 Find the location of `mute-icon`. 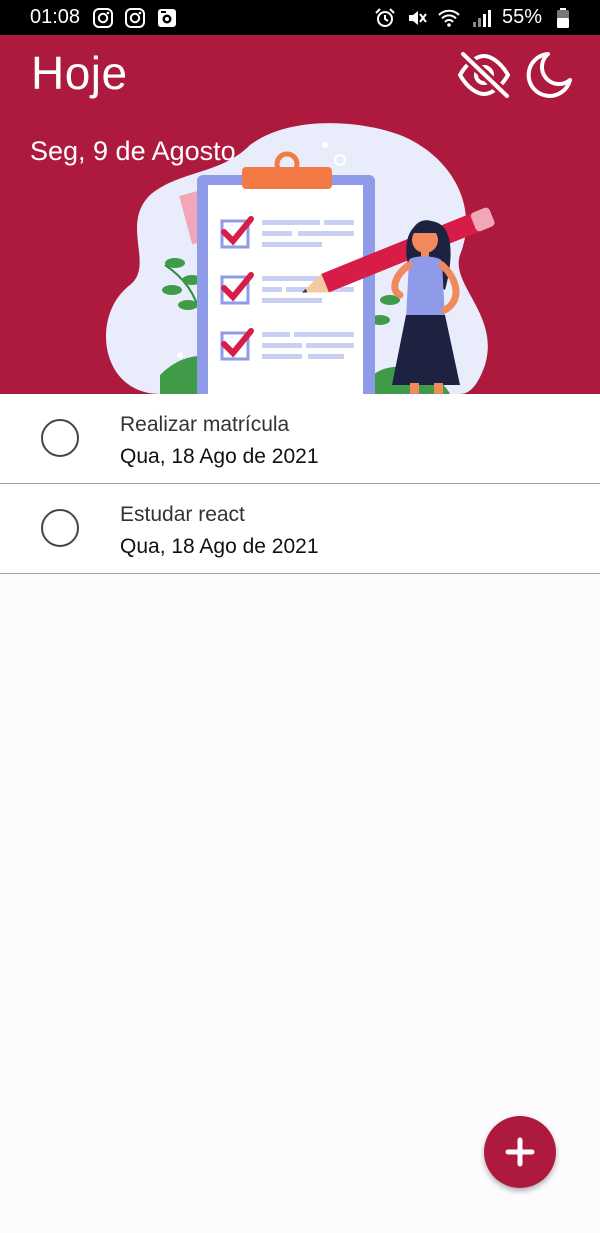

mute-icon is located at coordinates (417, 18).